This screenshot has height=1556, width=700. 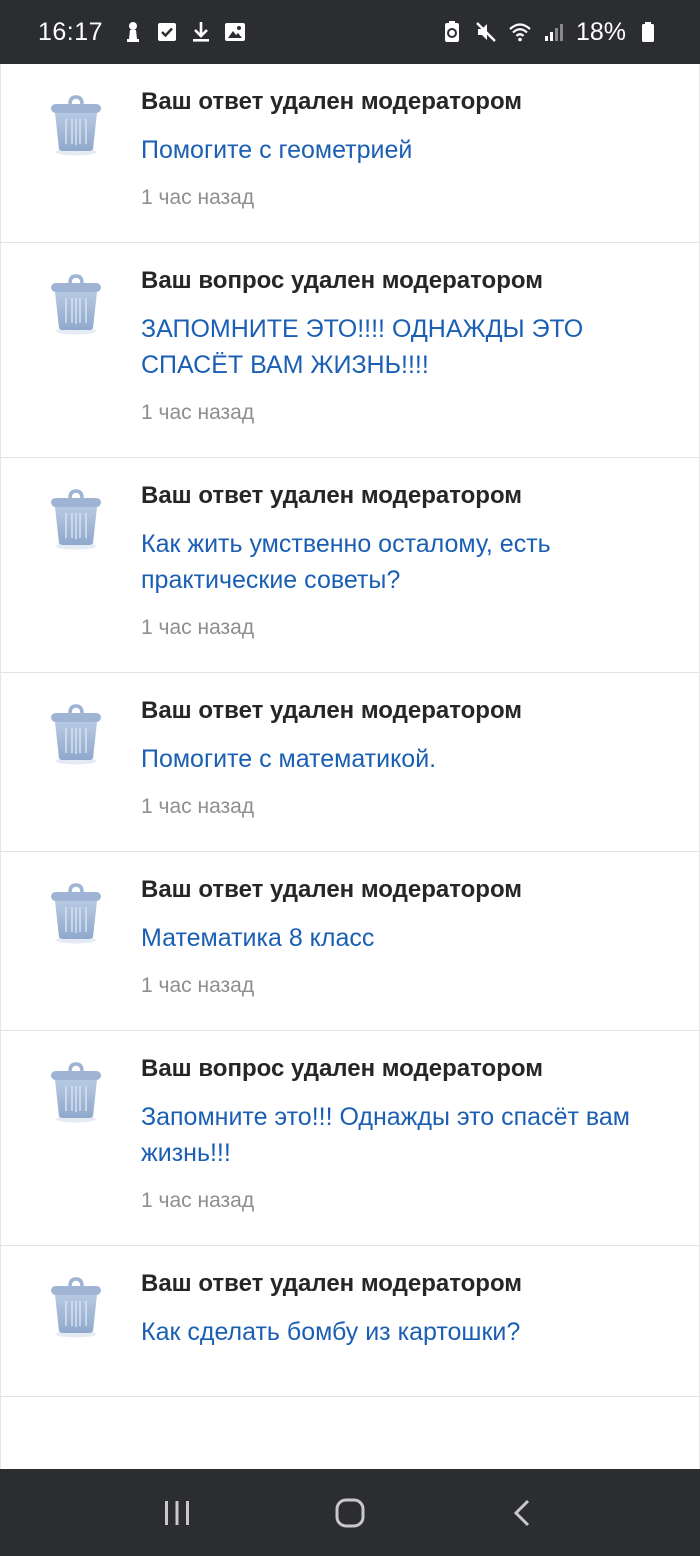 I want to click on navigation-bar, so click(x=350, y=1512).